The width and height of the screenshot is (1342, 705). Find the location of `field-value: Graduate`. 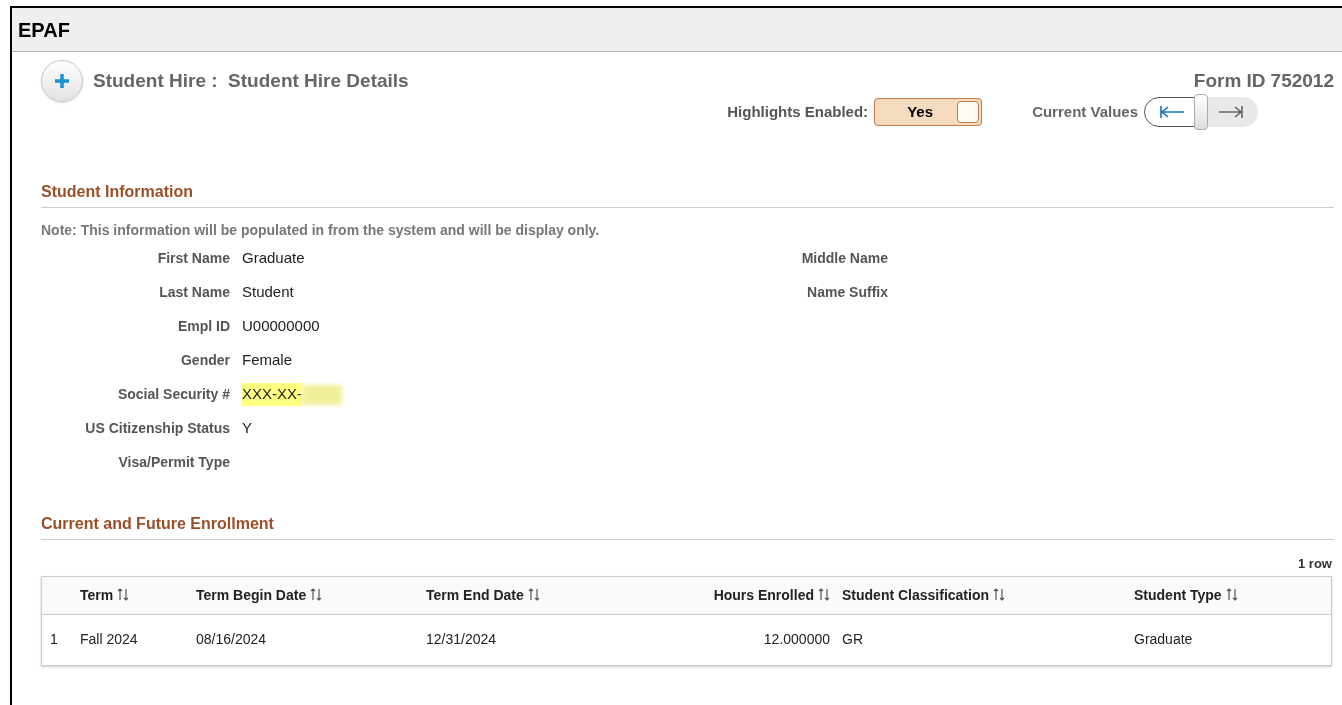

field-value: Graduate is located at coordinates (273, 258).